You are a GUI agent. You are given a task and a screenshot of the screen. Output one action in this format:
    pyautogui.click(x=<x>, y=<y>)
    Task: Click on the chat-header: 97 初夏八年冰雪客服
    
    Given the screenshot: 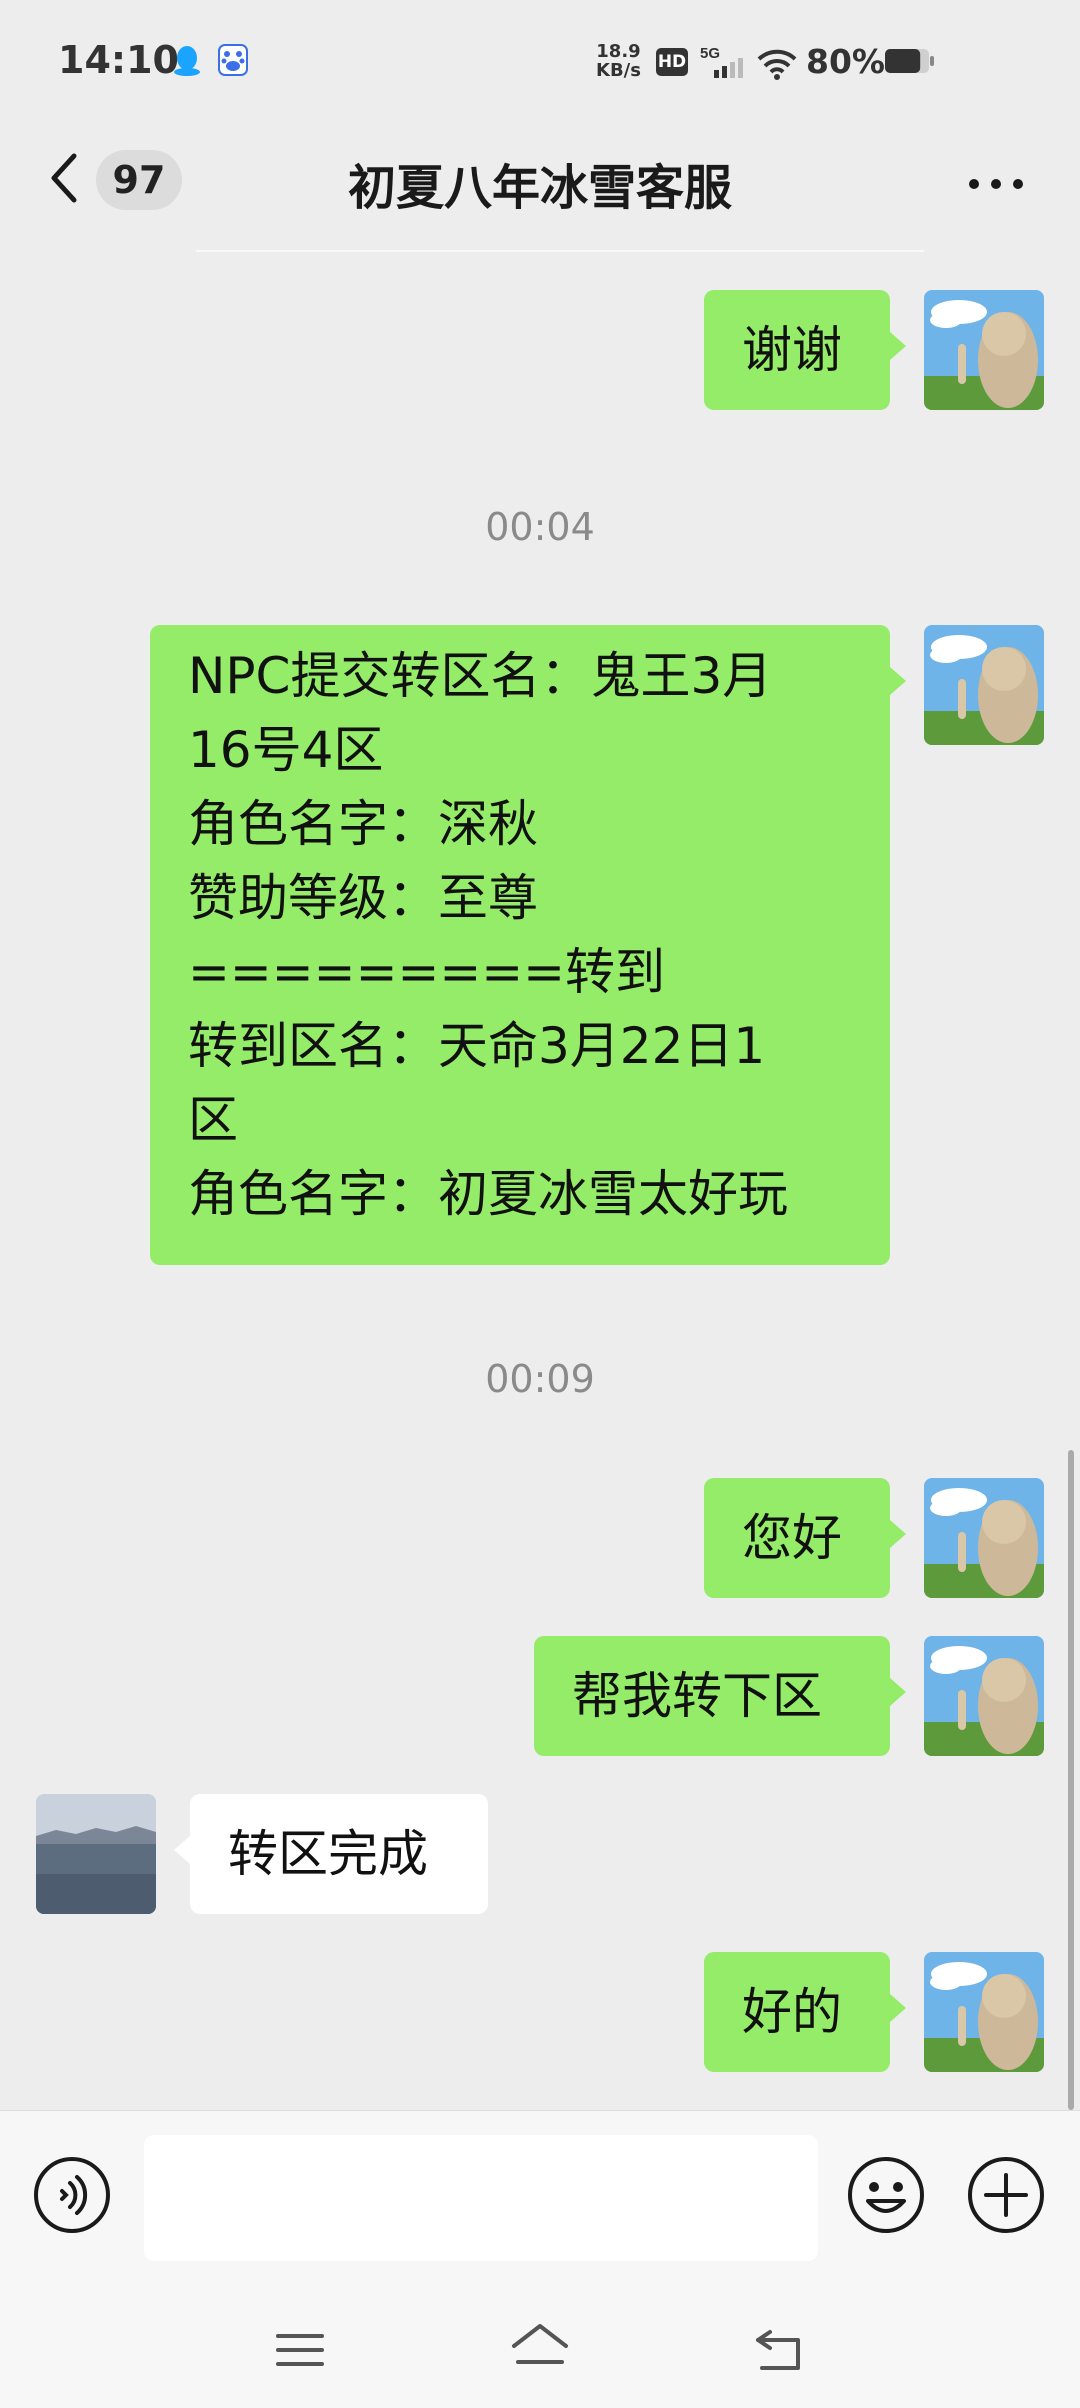 What is the action you would take?
    pyautogui.click(x=540, y=185)
    